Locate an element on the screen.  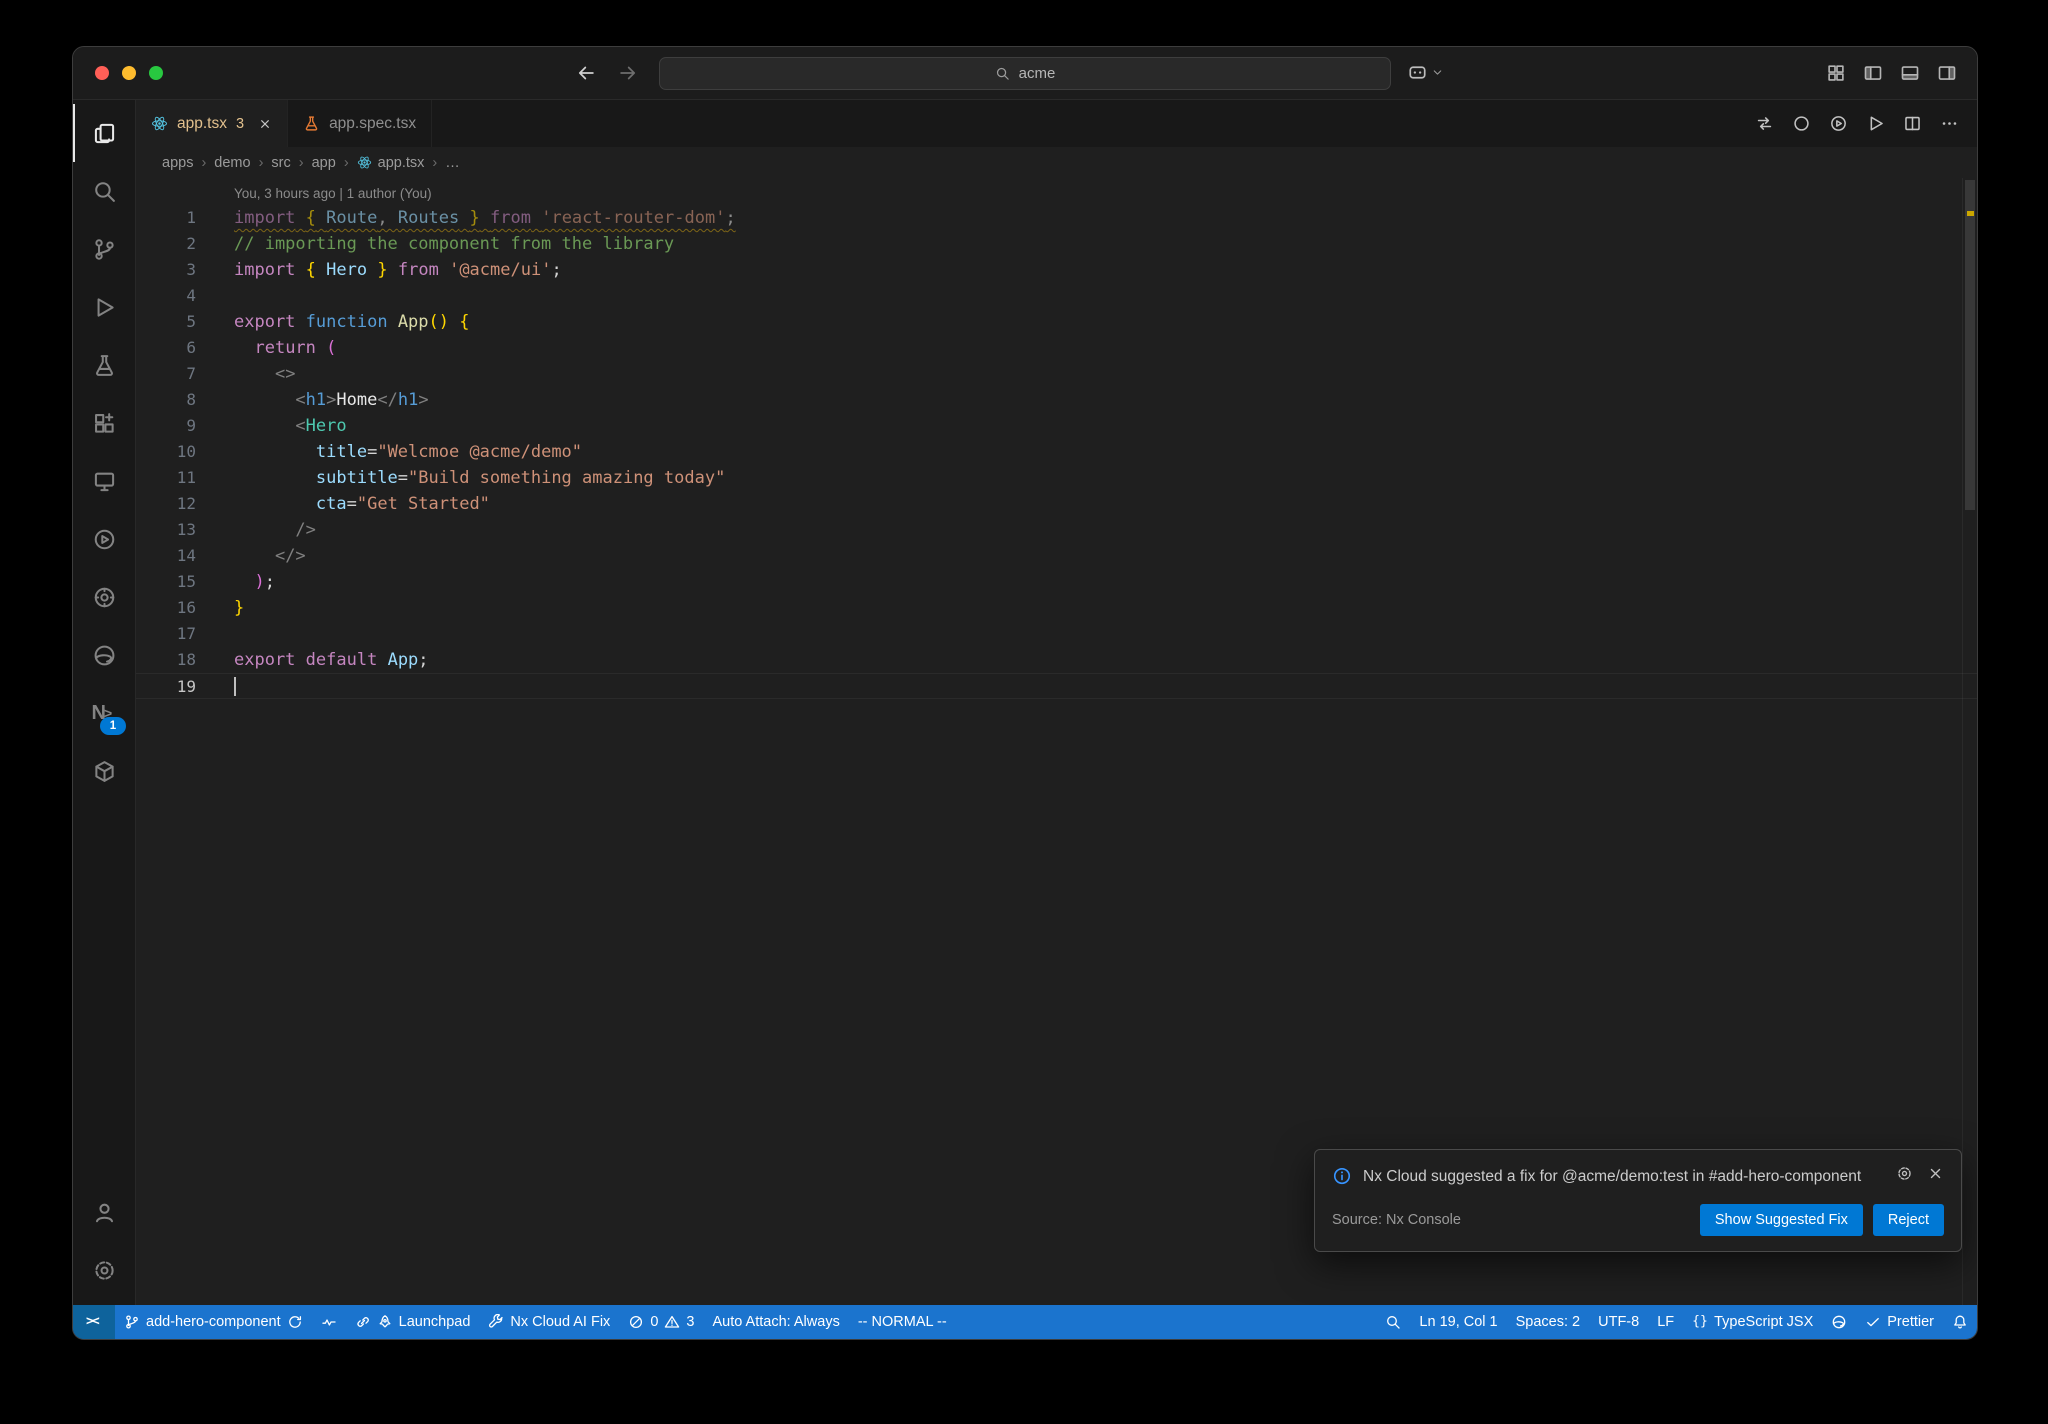
line-number: 11 is located at coordinates (166, 478).